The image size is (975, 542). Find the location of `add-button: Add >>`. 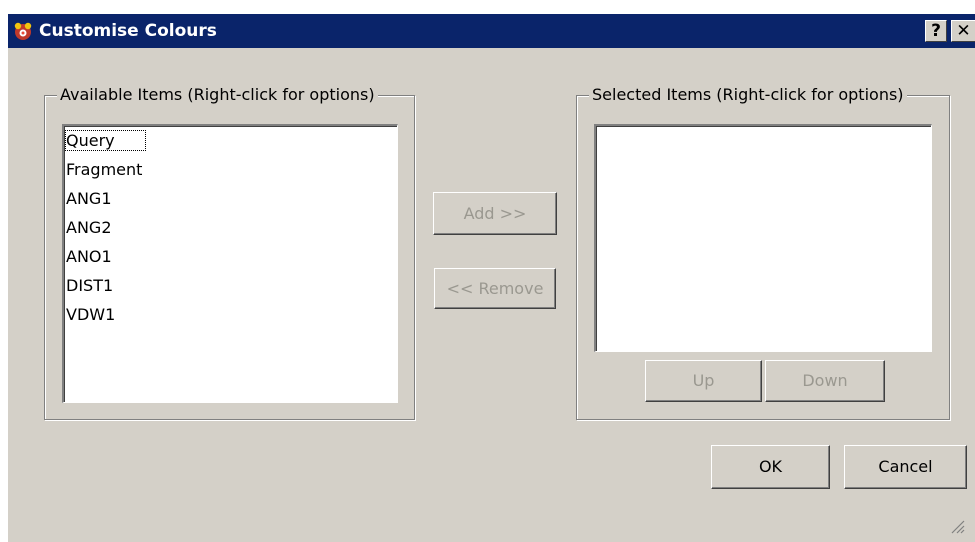

add-button: Add >> is located at coordinates (495, 213).